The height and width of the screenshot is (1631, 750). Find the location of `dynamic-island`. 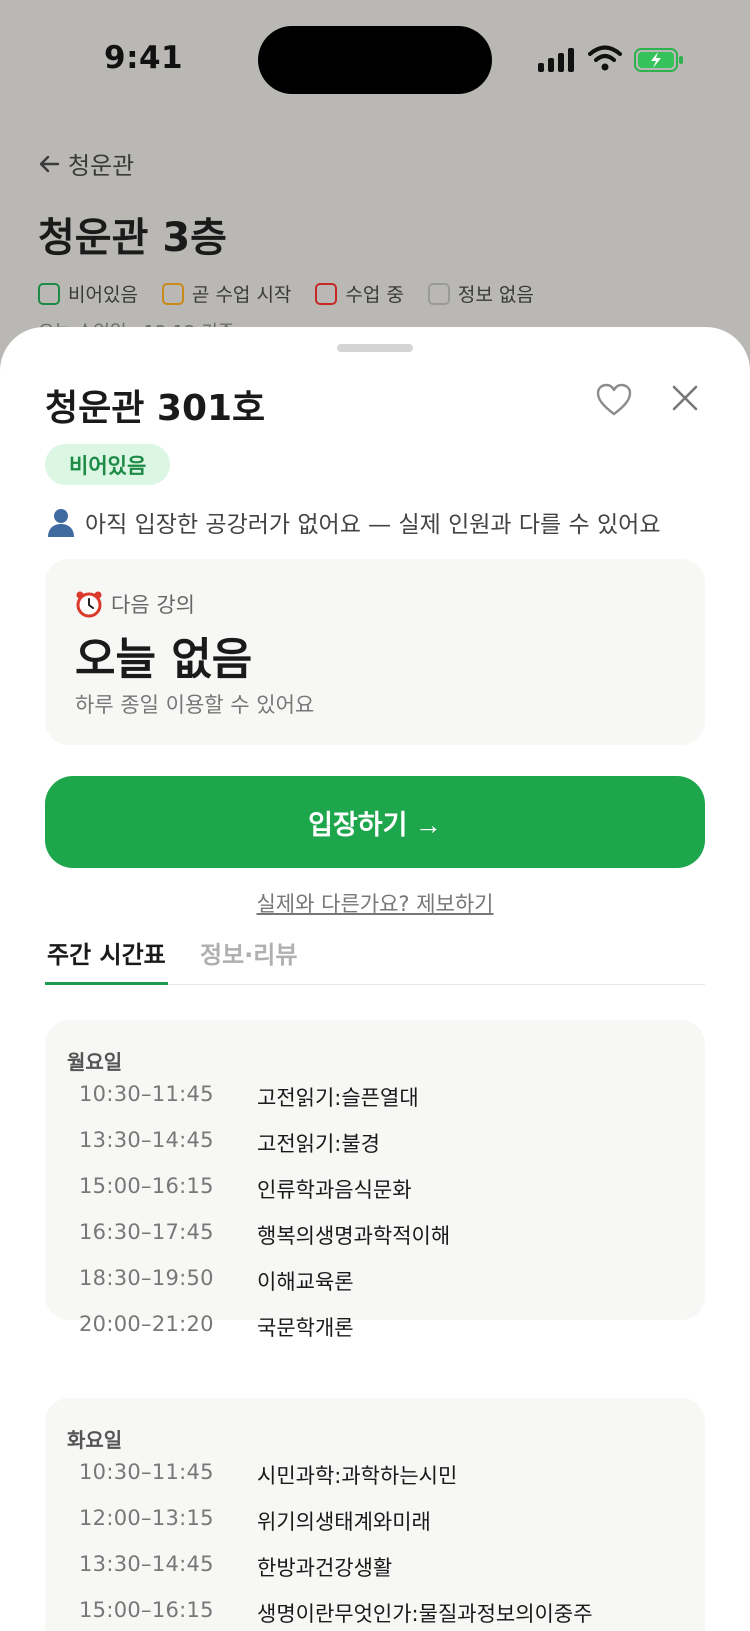

dynamic-island is located at coordinates (375, 60).